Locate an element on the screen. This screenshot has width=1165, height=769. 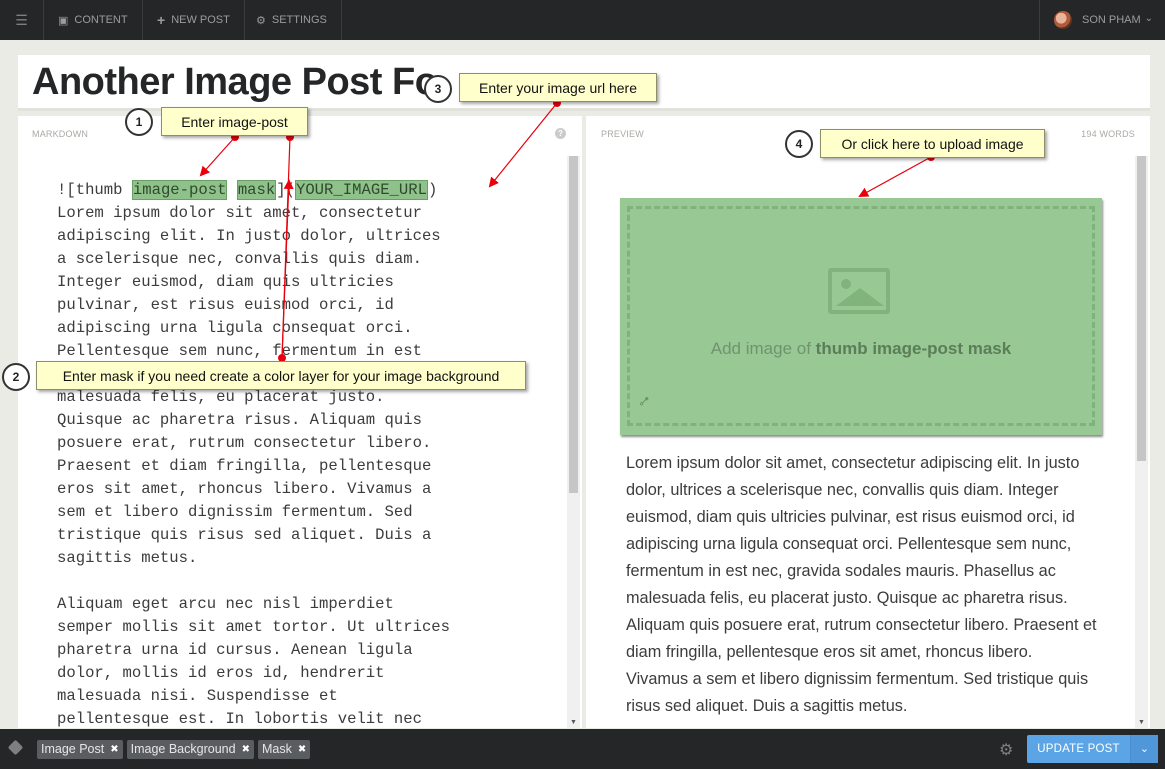
help-icon: ? is located at coordinates (560, 133).